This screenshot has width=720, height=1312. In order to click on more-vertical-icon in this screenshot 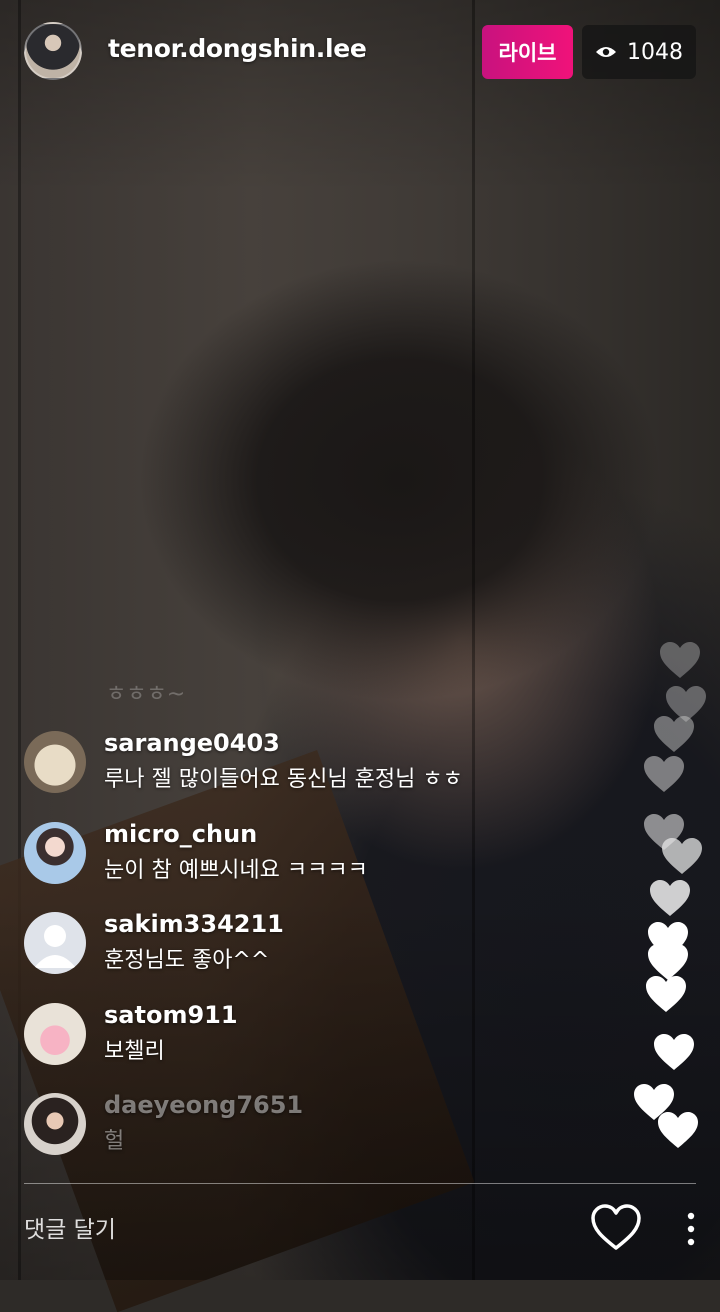, I will do `click(691, 1229)`.